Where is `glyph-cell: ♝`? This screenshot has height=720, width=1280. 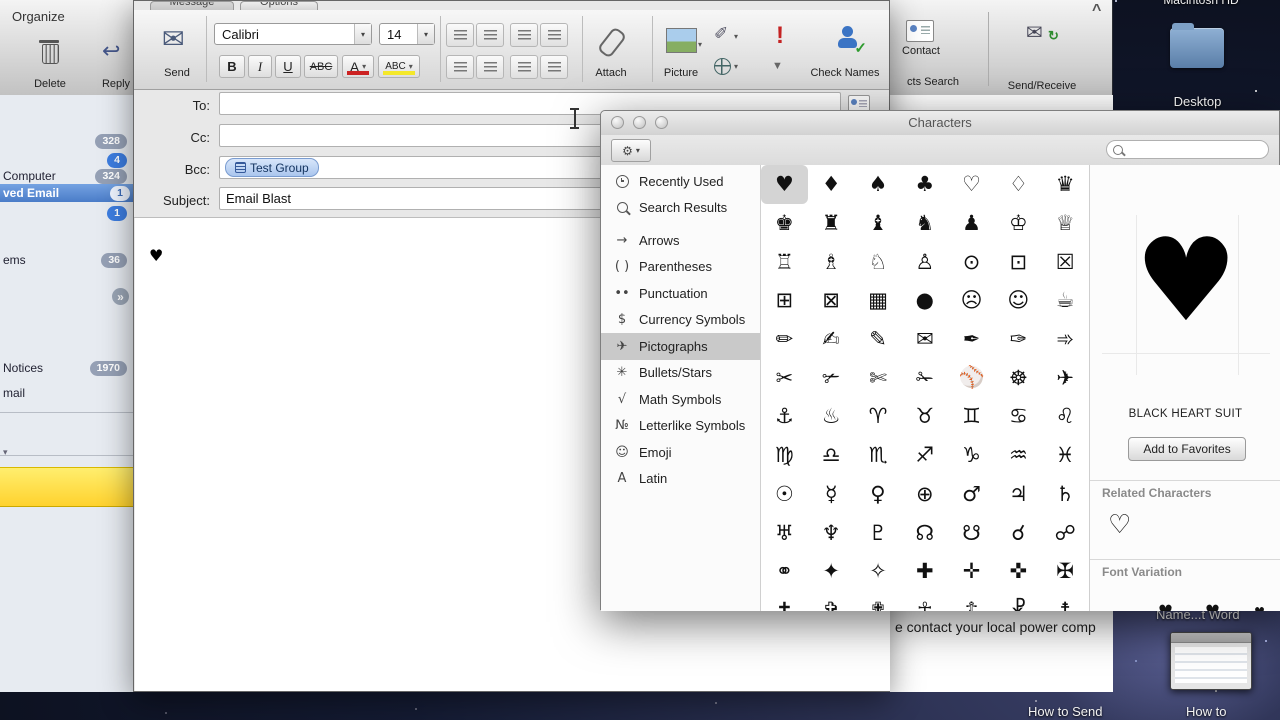
glyph-cell: ♝ is located at coordinates (878, 223).